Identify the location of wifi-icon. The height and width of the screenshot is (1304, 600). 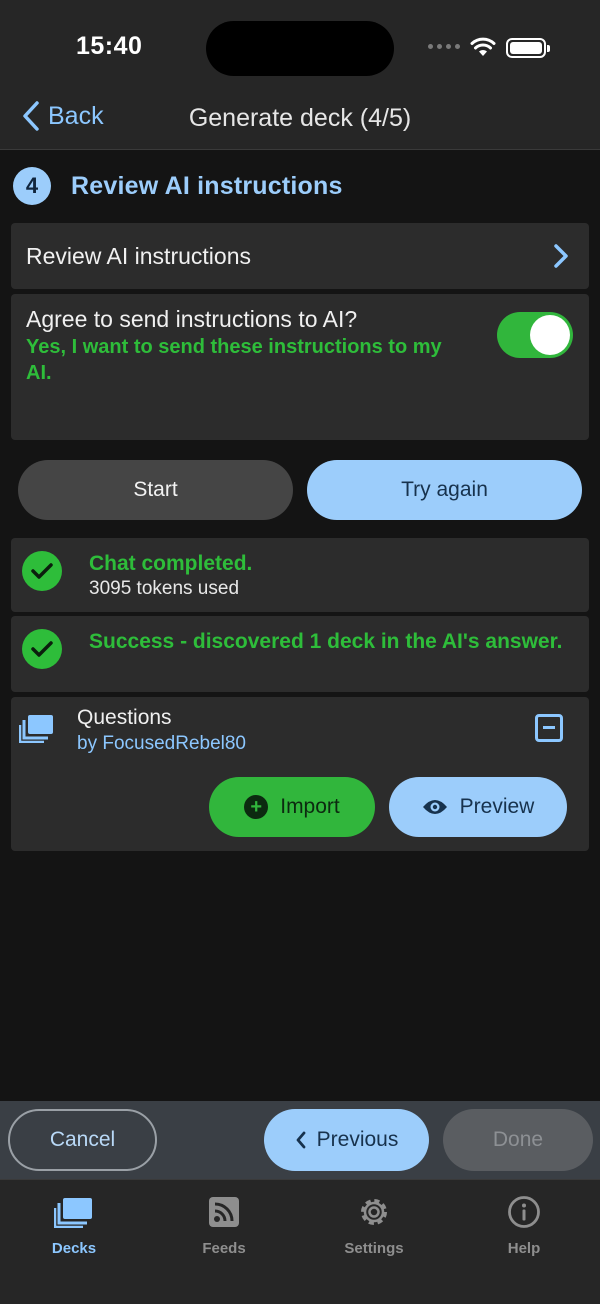
(483, 46).